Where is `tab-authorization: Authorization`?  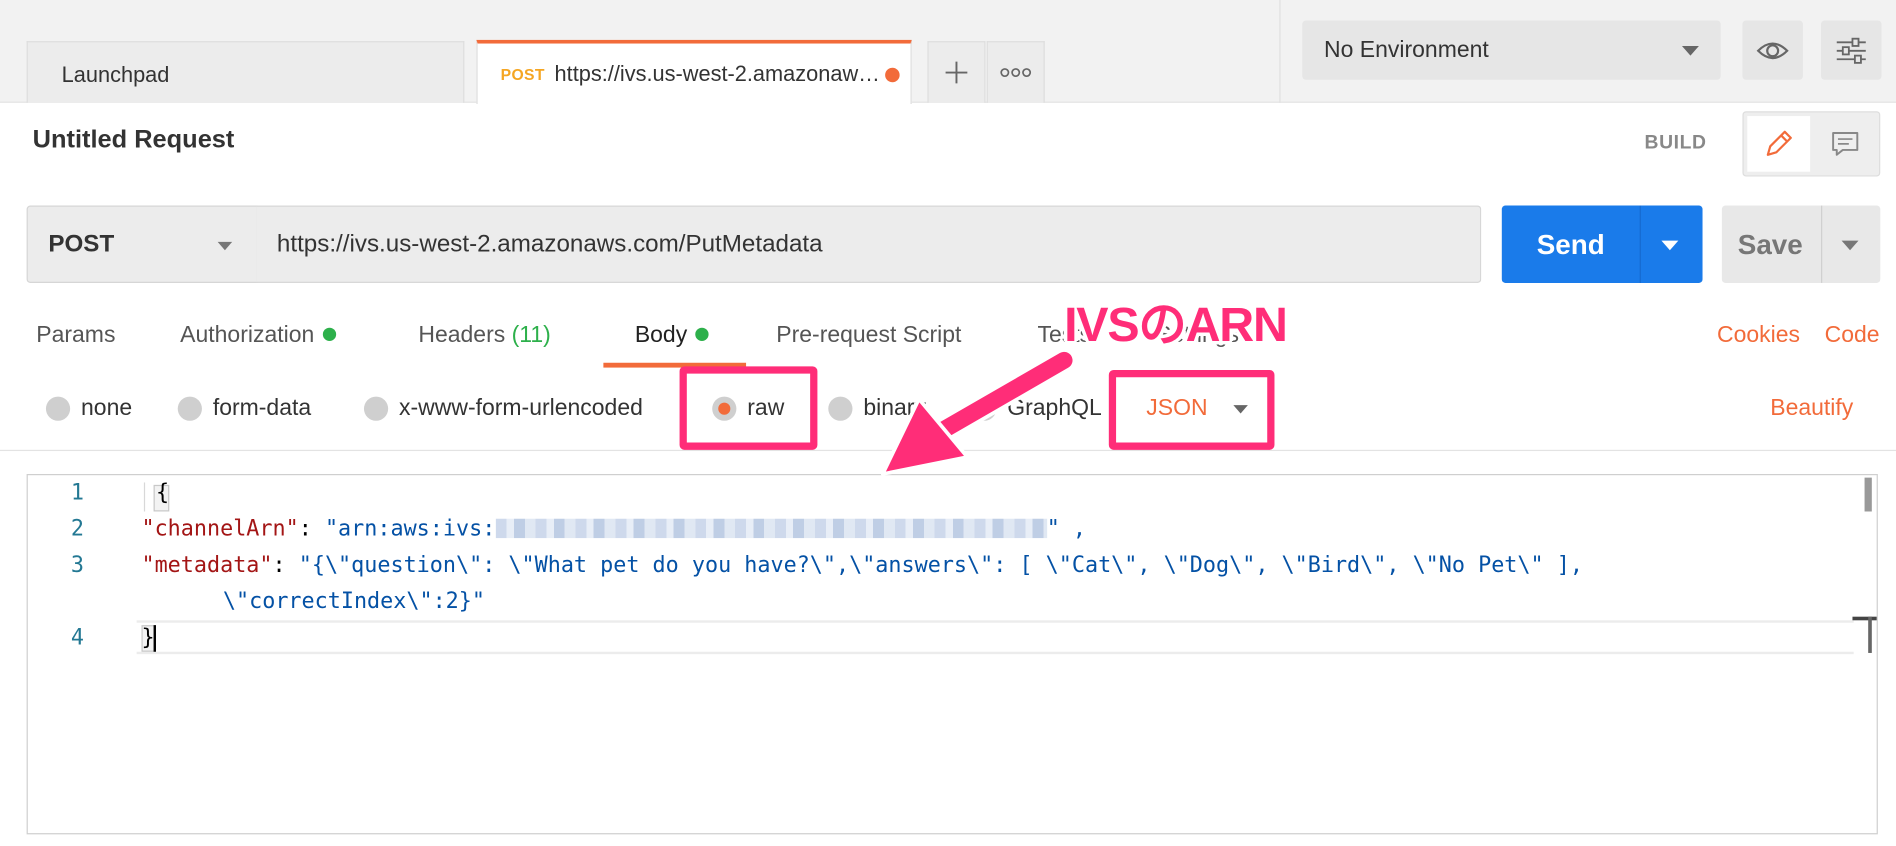
tab-authorization: Authorization is located at coordinates (258, 336).